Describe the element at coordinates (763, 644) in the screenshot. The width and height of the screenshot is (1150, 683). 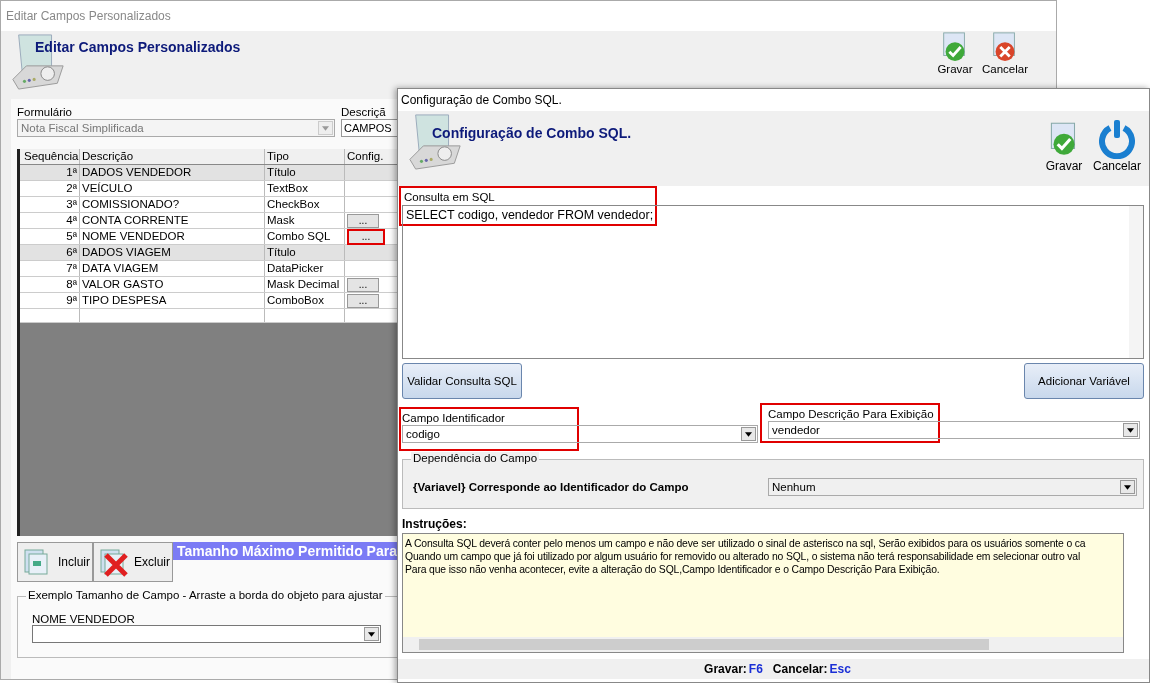
I see `horizontal-scrollbar` at that location.